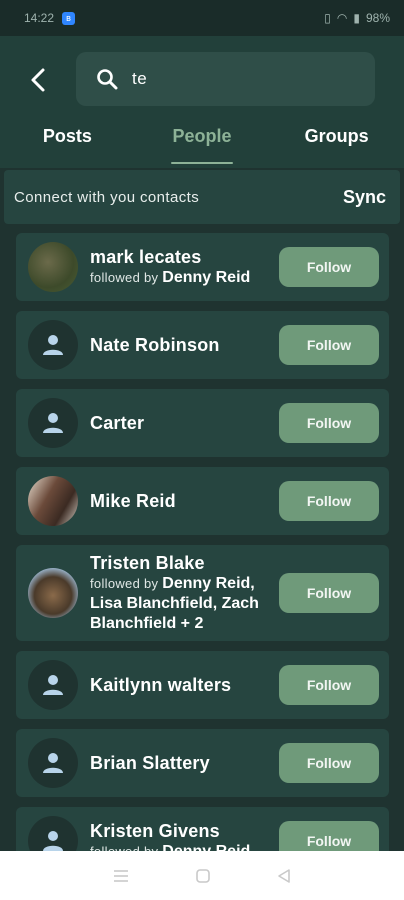  What do you see at coordinates (107, 79) in the screenshot?
I see `search-icon` at bounding box center [107, 79].